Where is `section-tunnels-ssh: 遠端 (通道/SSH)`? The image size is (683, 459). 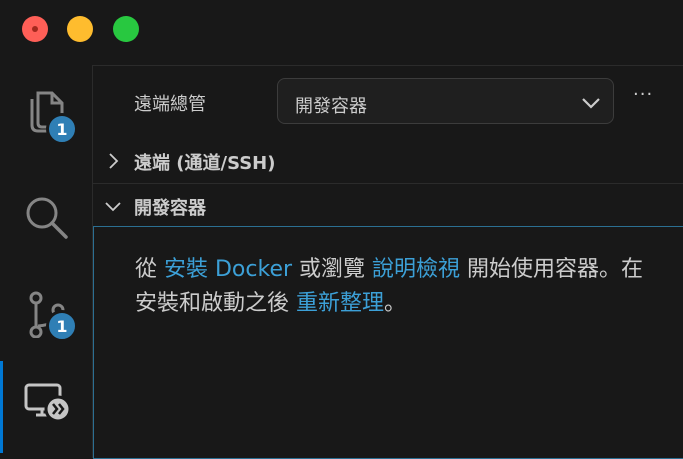 section-tunnels-ssh: 遠端 (通道/SSH) is located at coordinates (388, 160).